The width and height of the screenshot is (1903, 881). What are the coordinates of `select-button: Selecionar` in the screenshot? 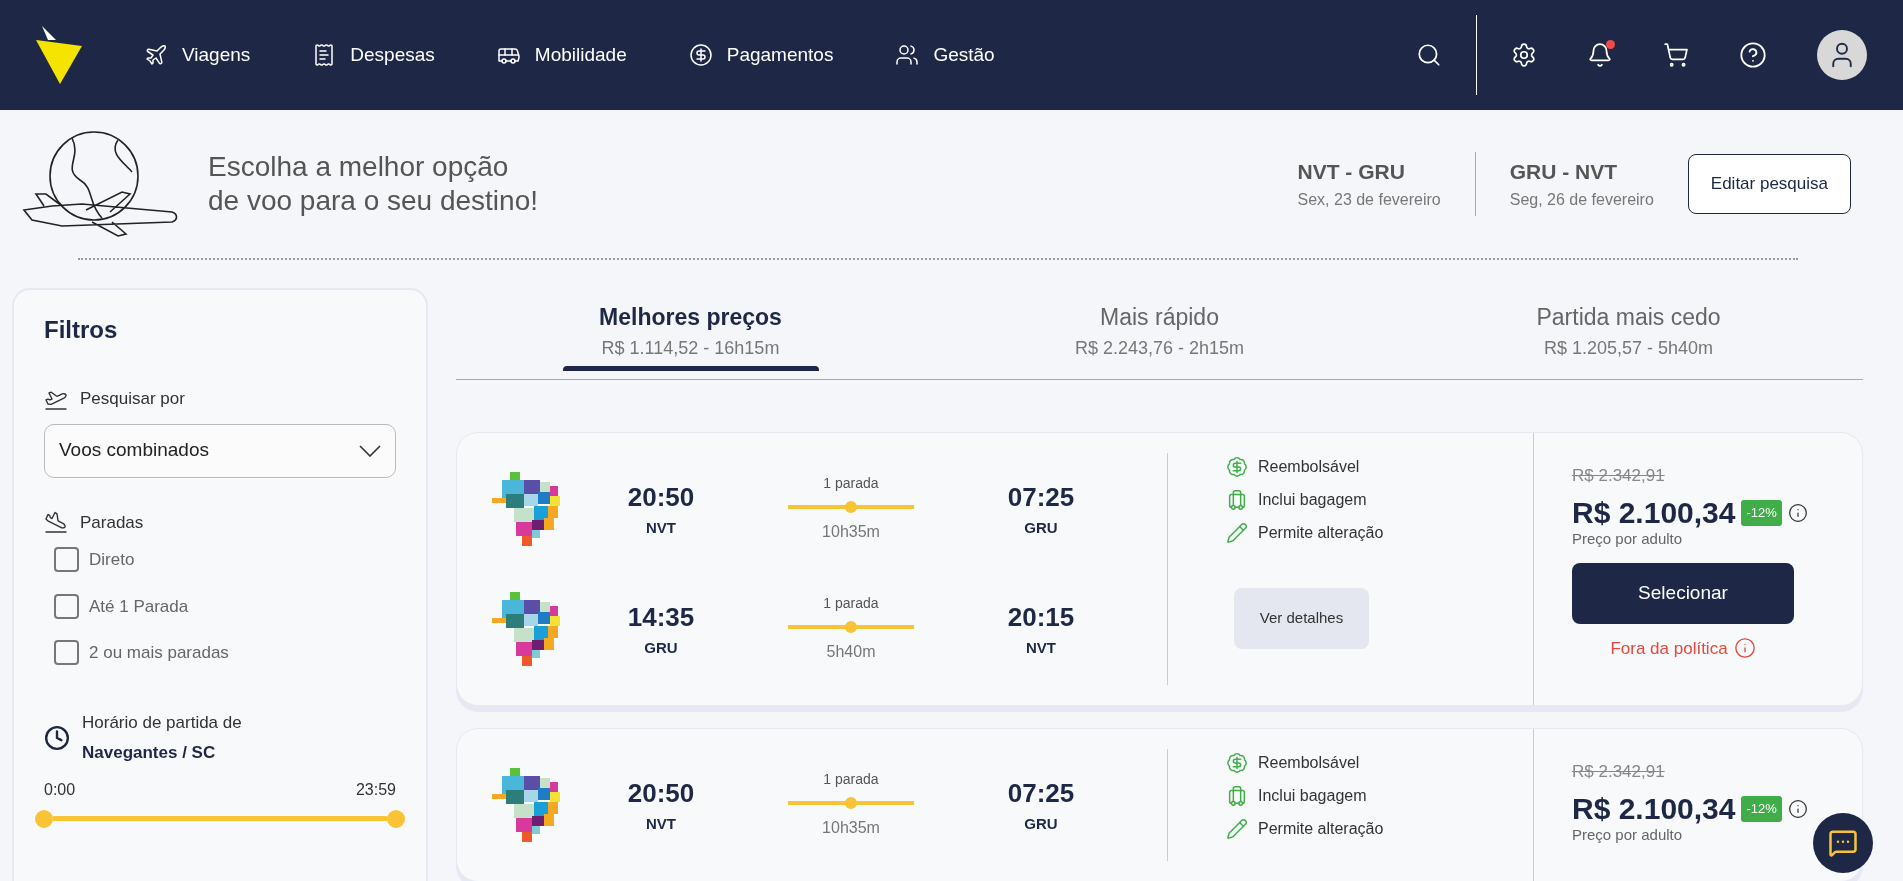 It's located at (1683, 593).